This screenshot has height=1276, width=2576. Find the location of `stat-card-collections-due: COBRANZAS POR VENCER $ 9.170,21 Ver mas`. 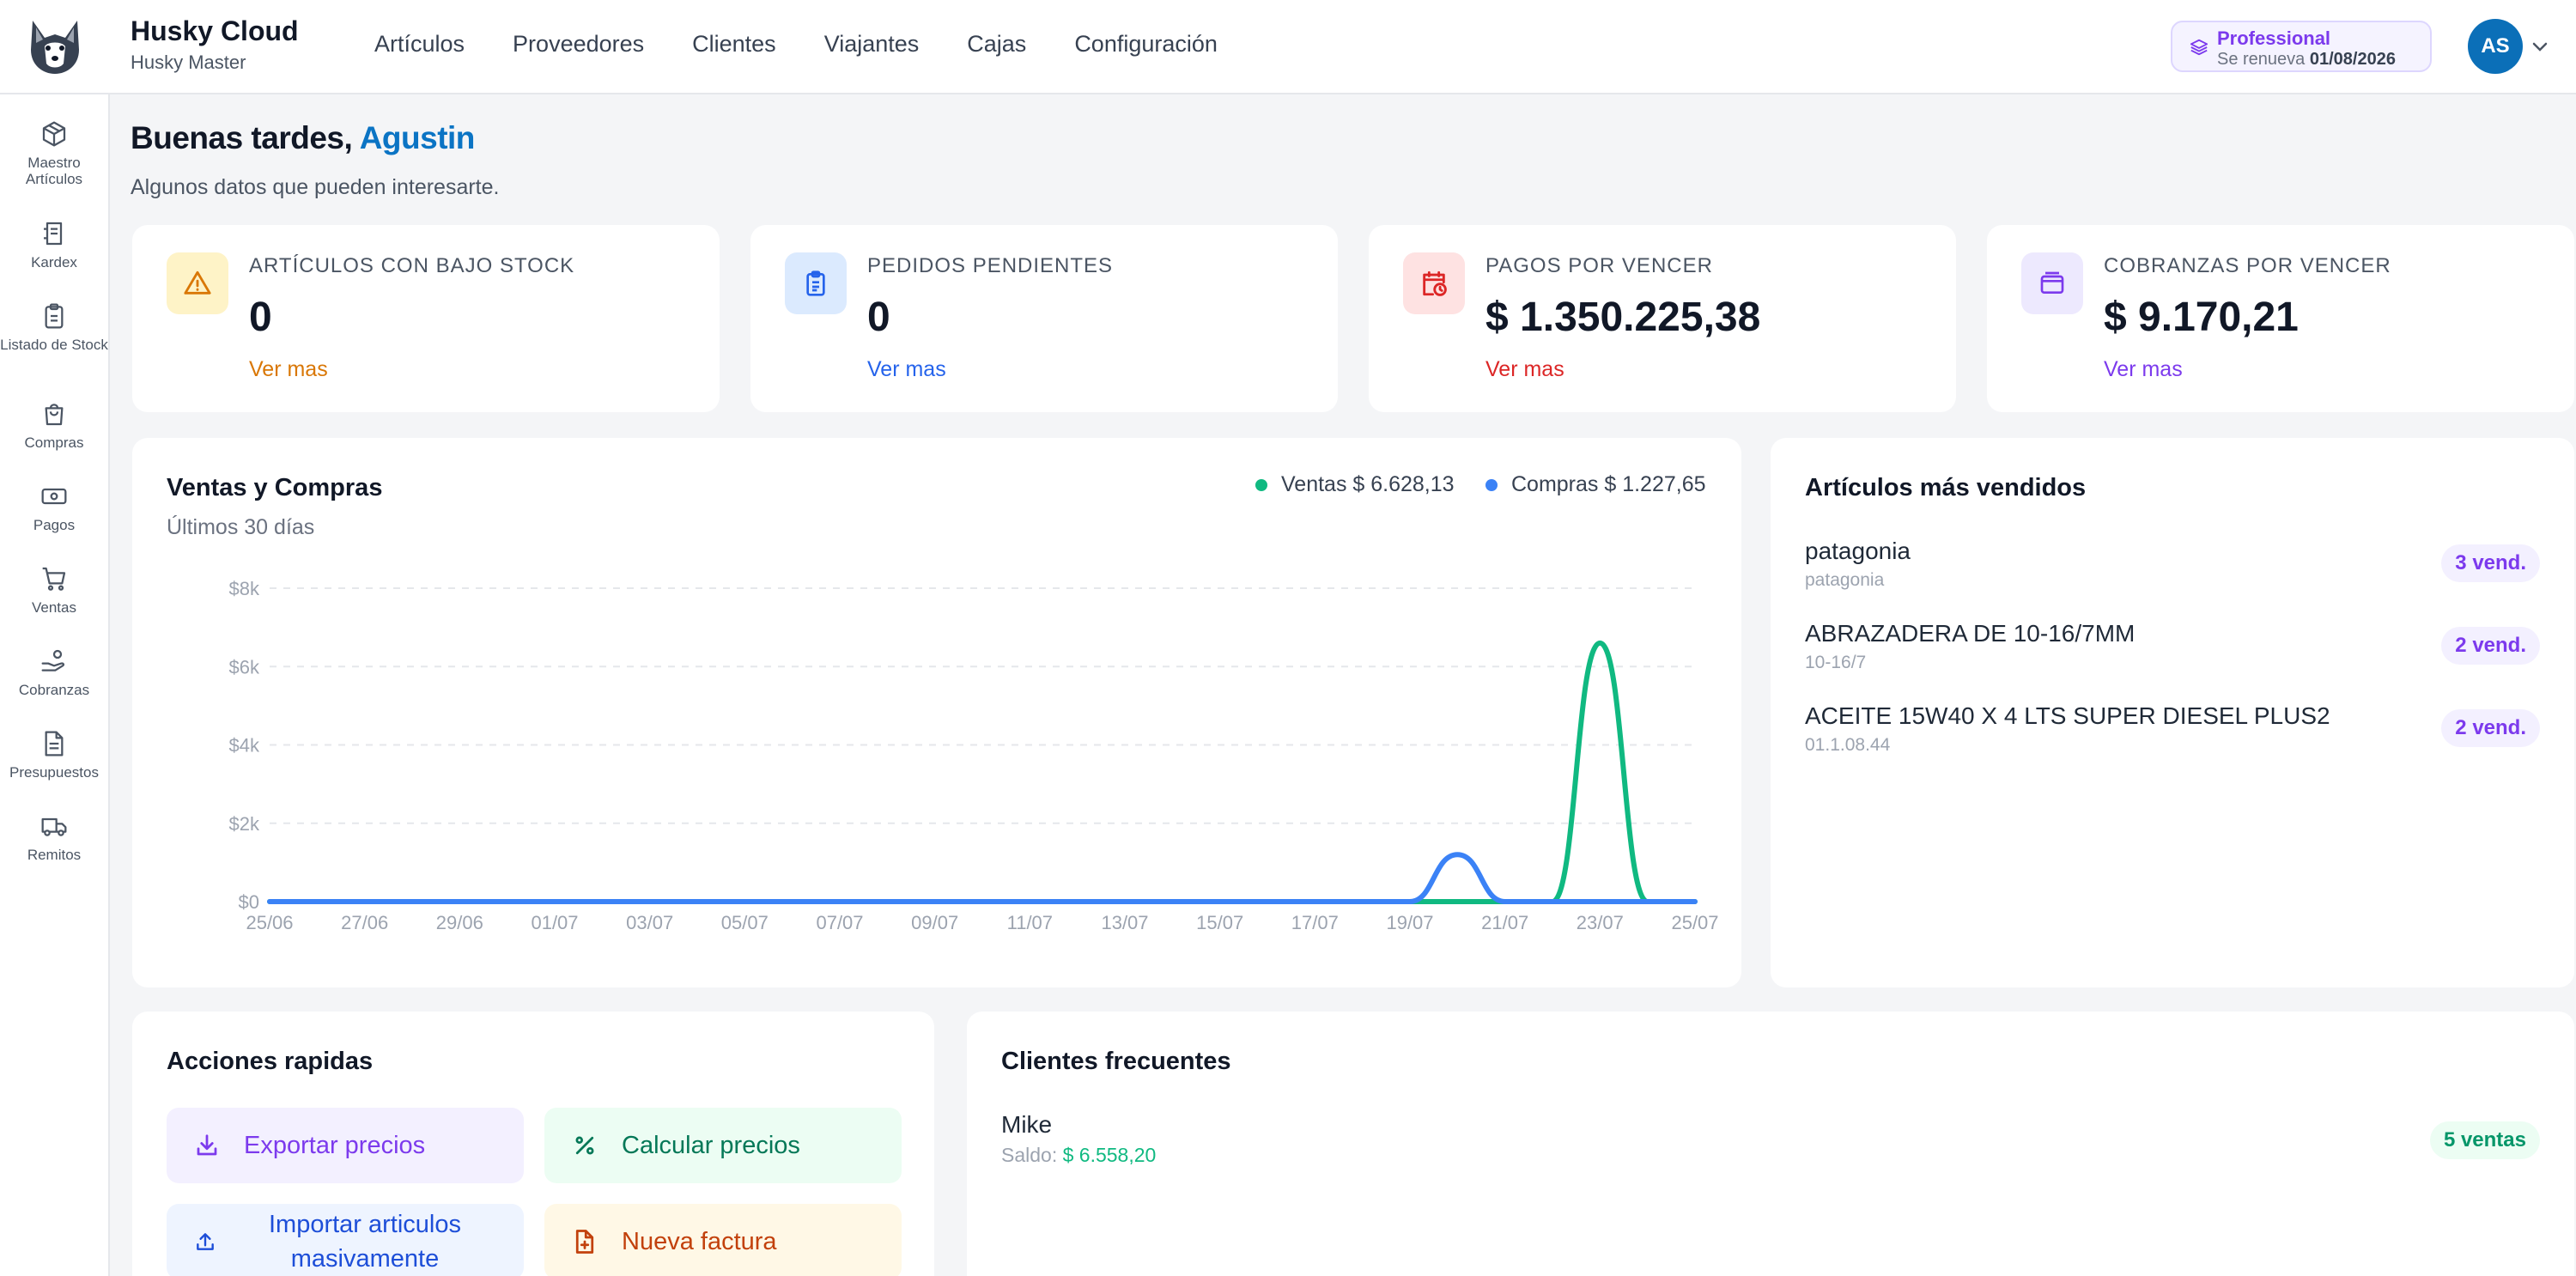

stat-card-collections-due: COBRANZAS POR VENCER $ 9.170,21 Ver mas is located at coordinates (2280, 318).